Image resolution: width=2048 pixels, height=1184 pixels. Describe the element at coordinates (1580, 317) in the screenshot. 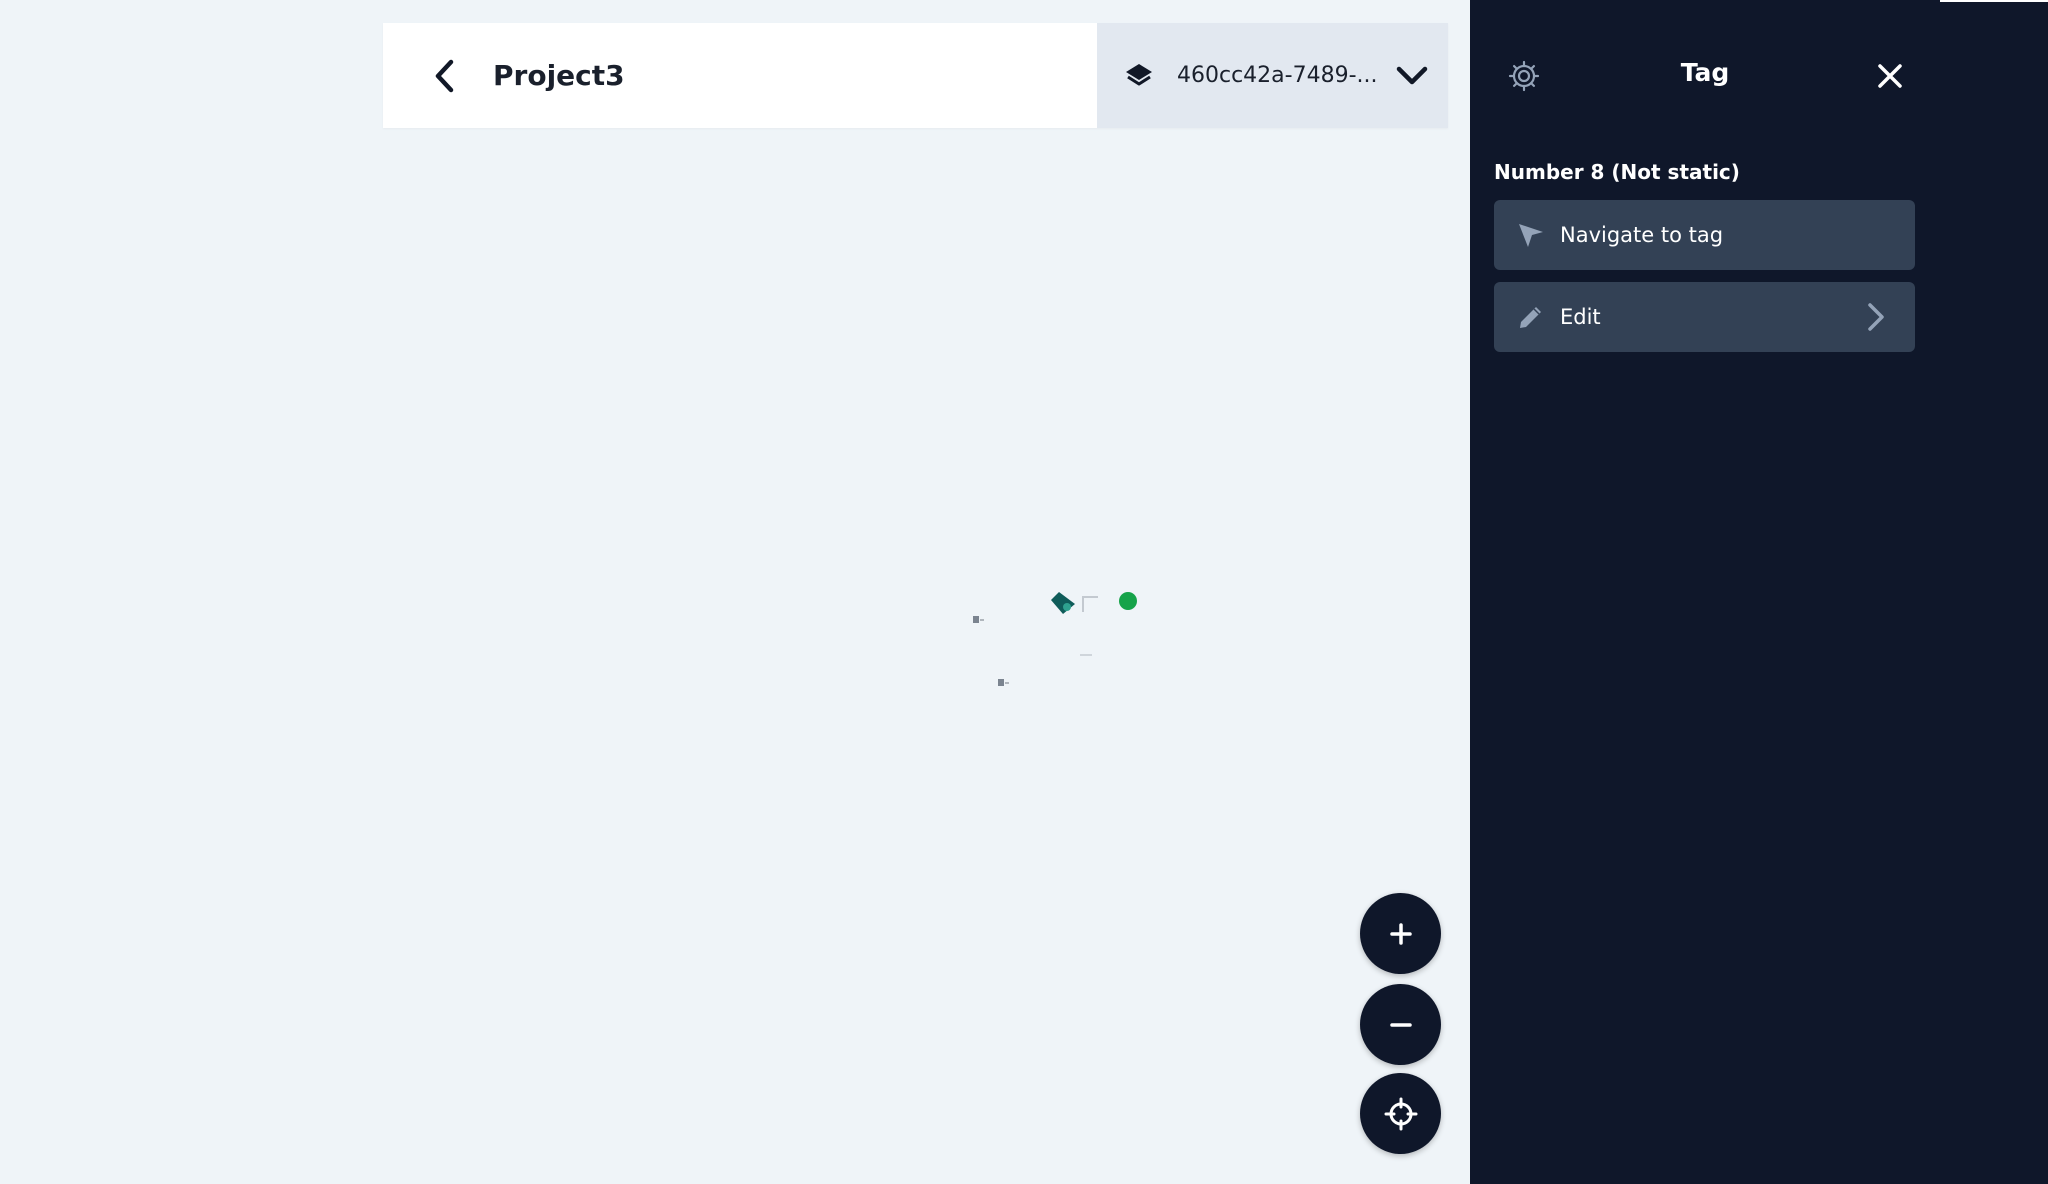

I see `edit-tag-label: Edit` at that location.